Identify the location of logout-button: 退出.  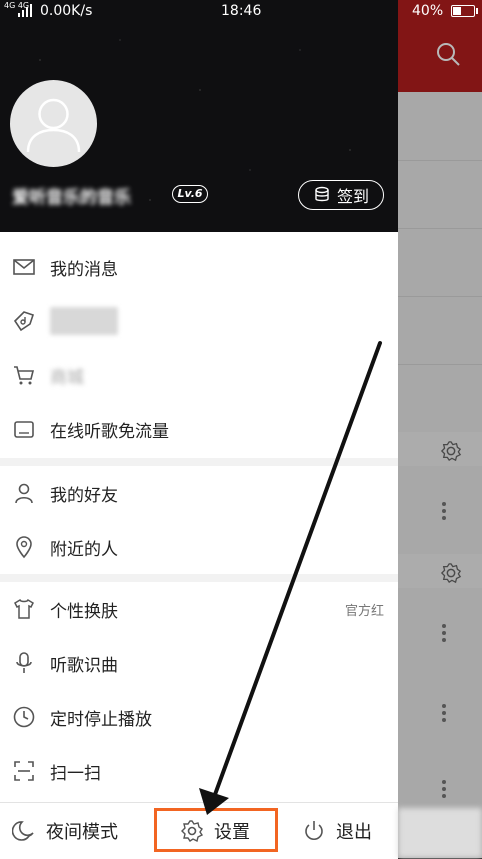
(337, 831).